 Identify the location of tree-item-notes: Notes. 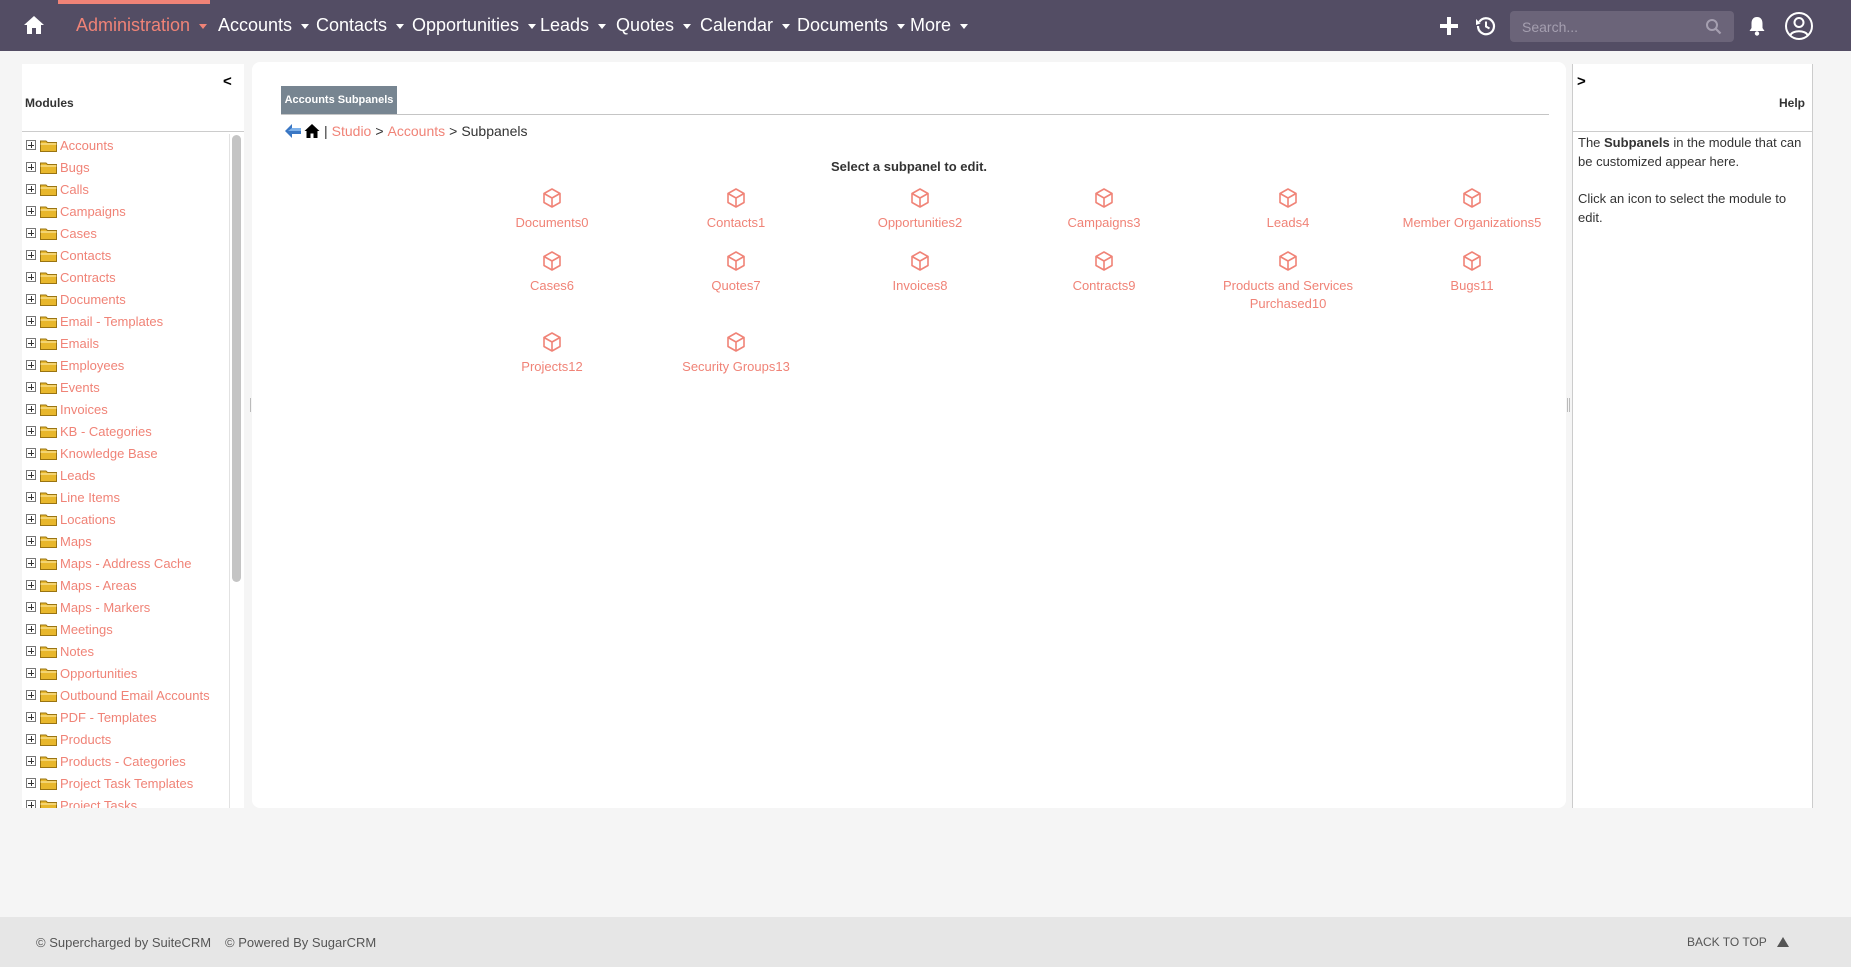
(131, 651).